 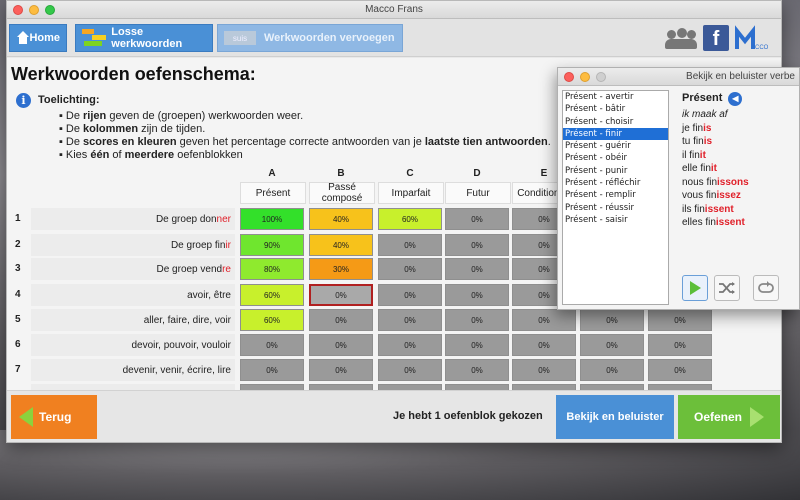 What do you see at coordinates (716, 38) in the screenshot?
I see `facebook-icon: f` at bounding box center [716, 38].